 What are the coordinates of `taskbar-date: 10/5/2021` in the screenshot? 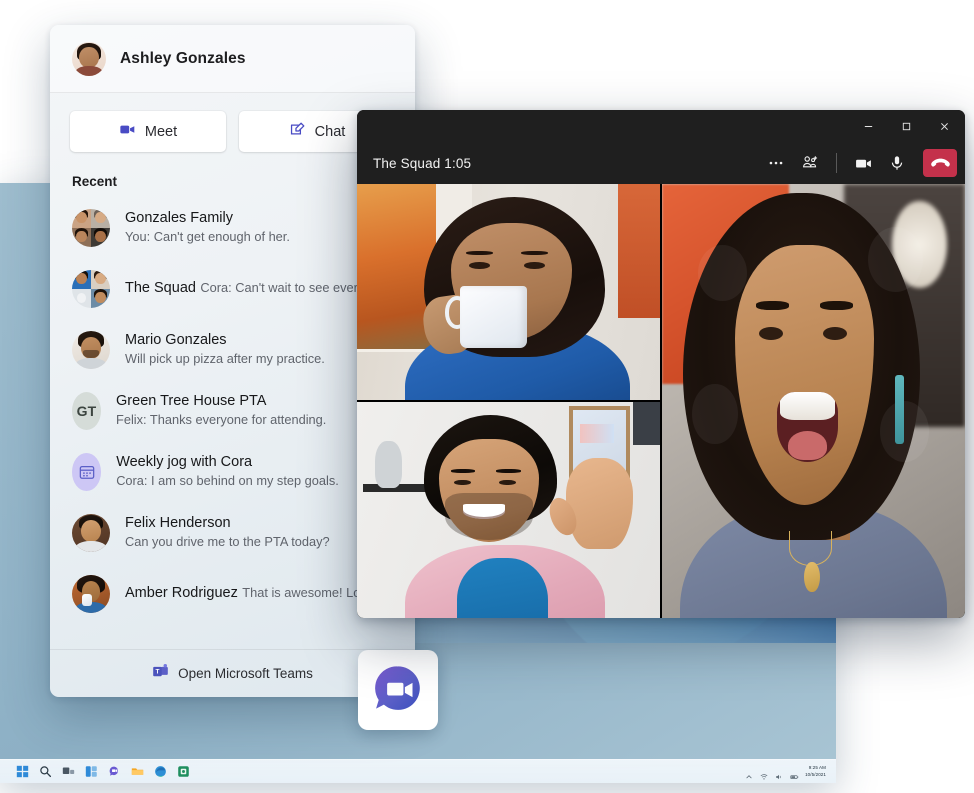 It's located at (815, 774).